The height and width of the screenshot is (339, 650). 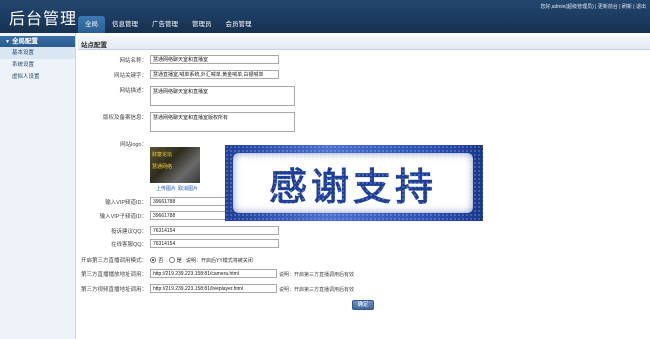 I want to click on complaint-qq-label: 投诉建议QQ：, so click(x=128, y=232).